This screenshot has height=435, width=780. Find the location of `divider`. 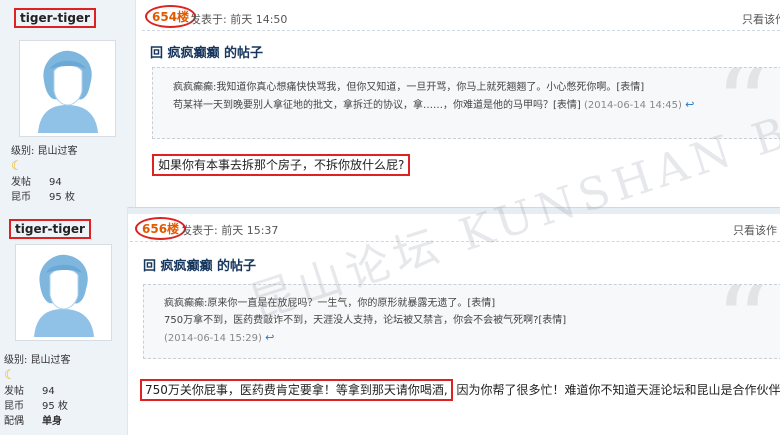

divider is located at coordinates (461, 31).